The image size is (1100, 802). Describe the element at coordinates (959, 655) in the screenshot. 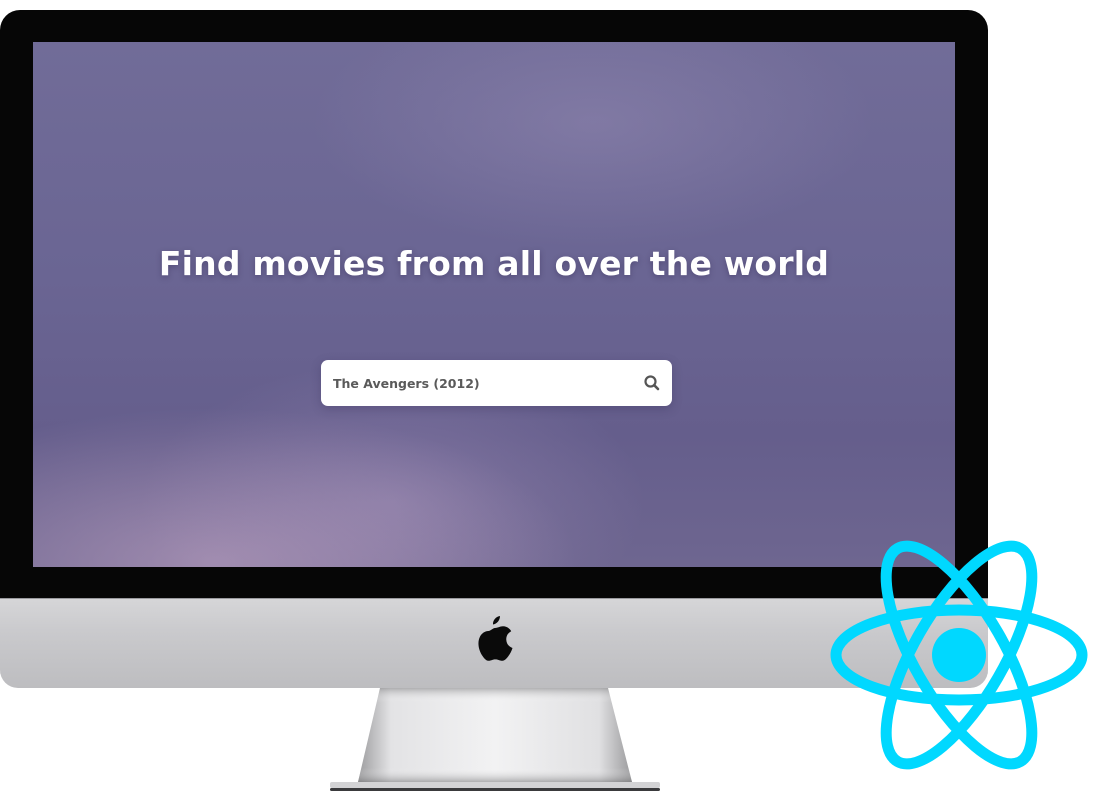

I see `react-logo-icon` at that location.